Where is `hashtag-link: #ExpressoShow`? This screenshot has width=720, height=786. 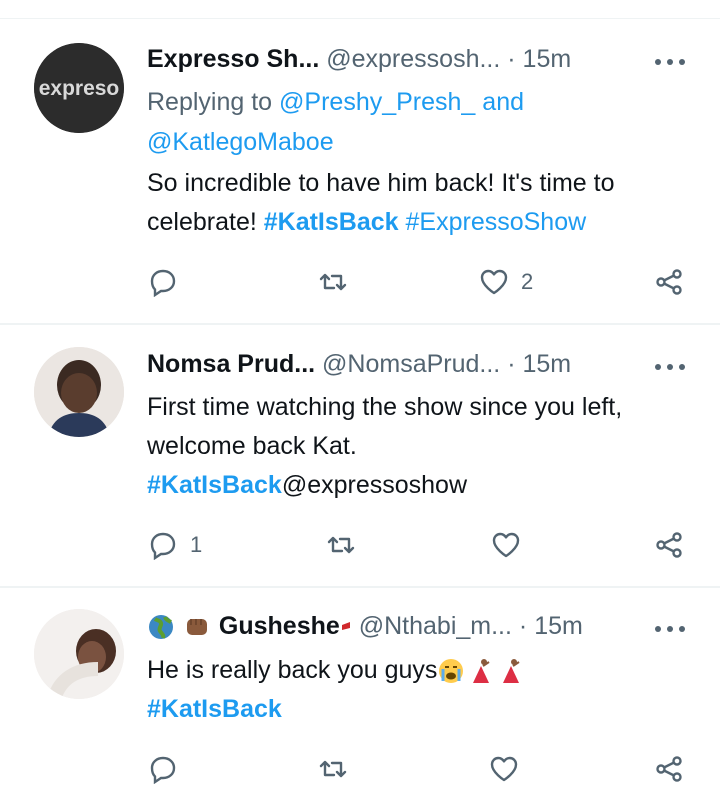
hashtag-link: #ExpressoShow is located at coordinates (496, 222).